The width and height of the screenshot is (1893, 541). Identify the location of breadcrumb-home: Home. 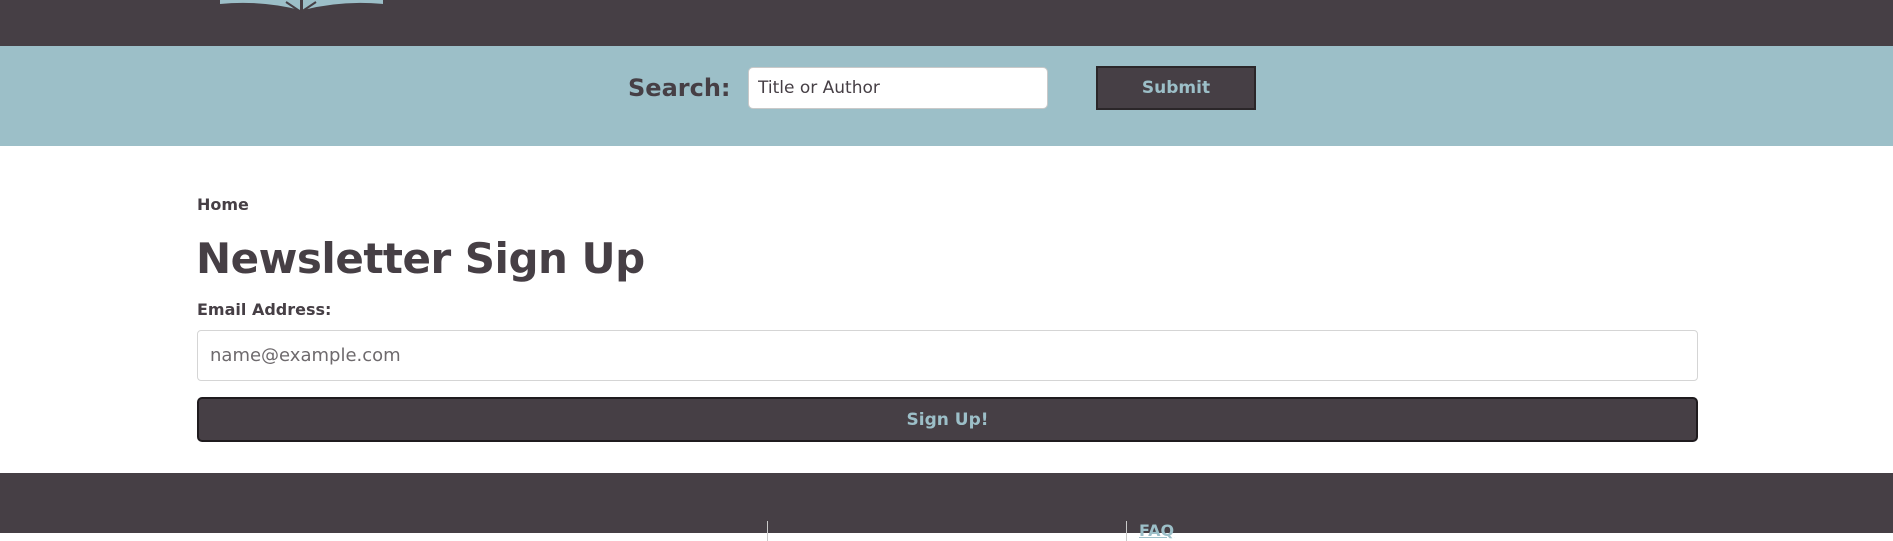
(223, 204).